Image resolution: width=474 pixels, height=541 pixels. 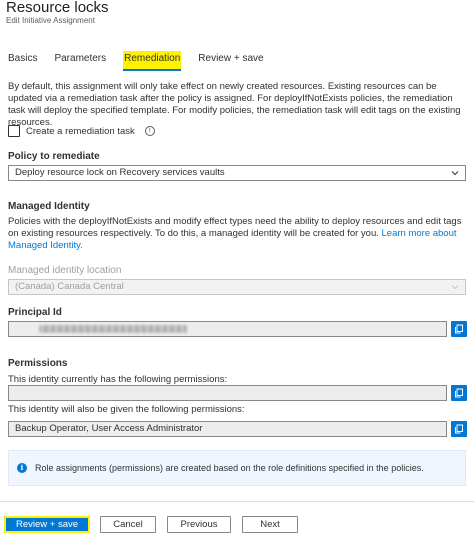 I want to click on create-remediation-row: Create a remediation task i, so click(x=81, y=131).